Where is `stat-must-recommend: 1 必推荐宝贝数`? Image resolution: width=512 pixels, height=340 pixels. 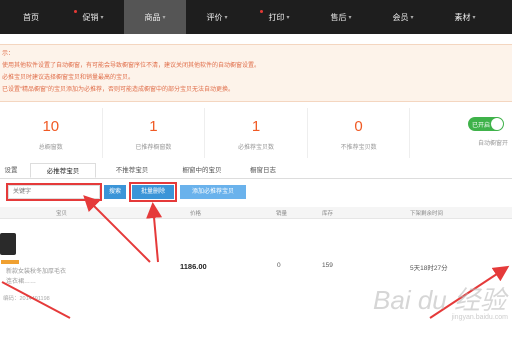
stat-must-recommend: 1 必推荐宝贝数 is located at coordinates (256, 133).